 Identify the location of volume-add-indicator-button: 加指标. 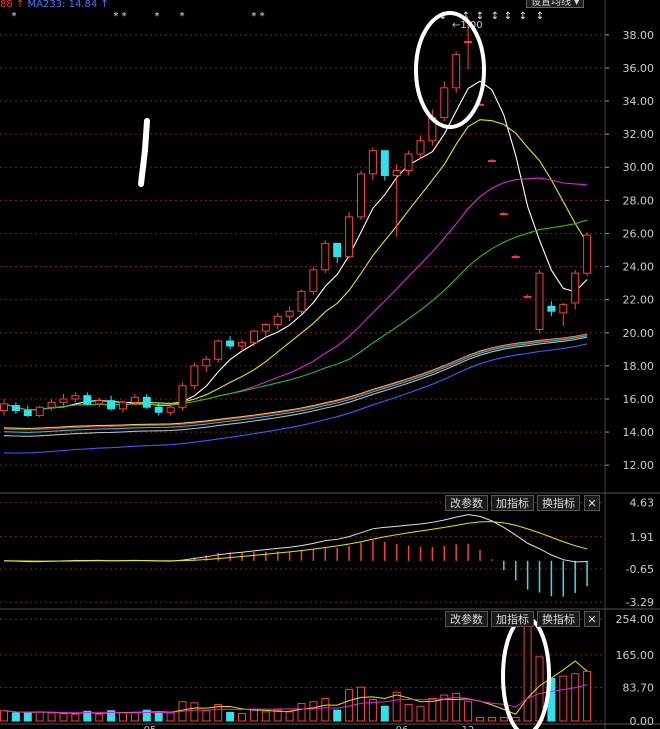
(512, 619).